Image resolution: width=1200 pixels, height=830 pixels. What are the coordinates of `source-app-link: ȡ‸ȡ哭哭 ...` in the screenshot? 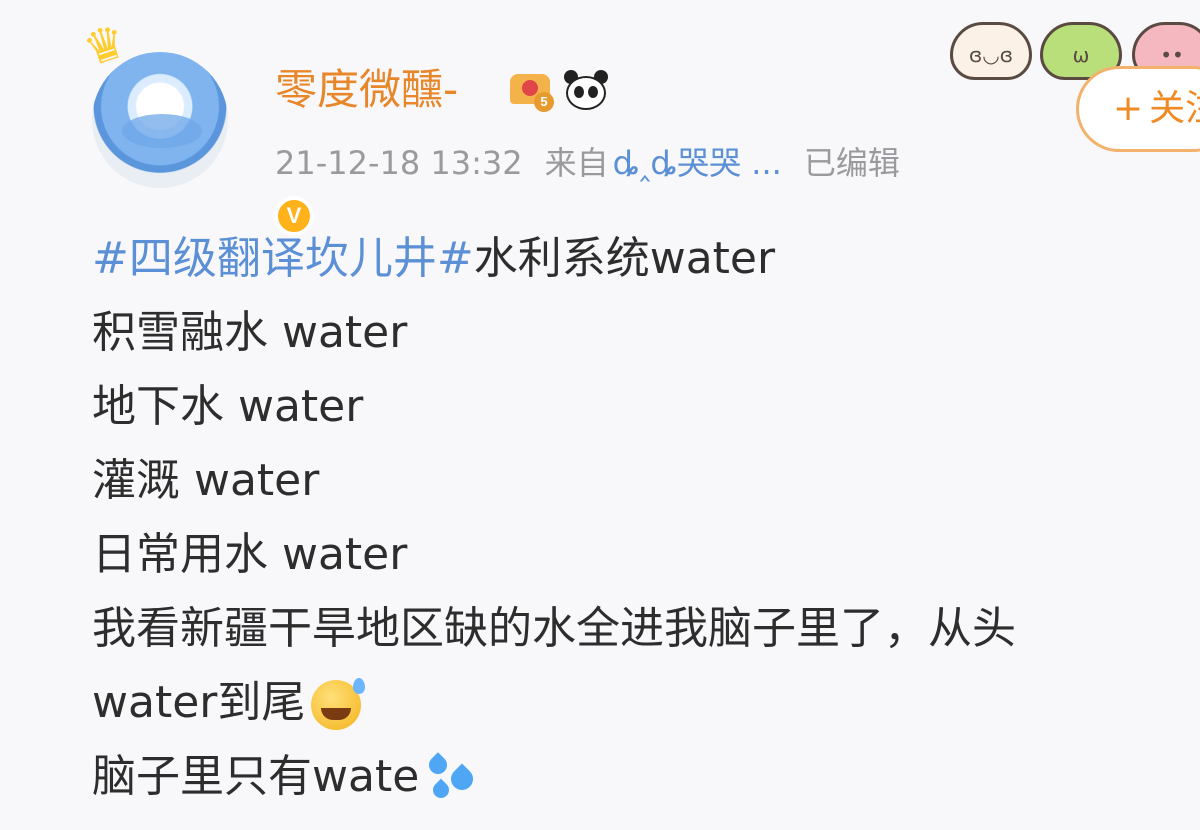 It's located at (697, 163).